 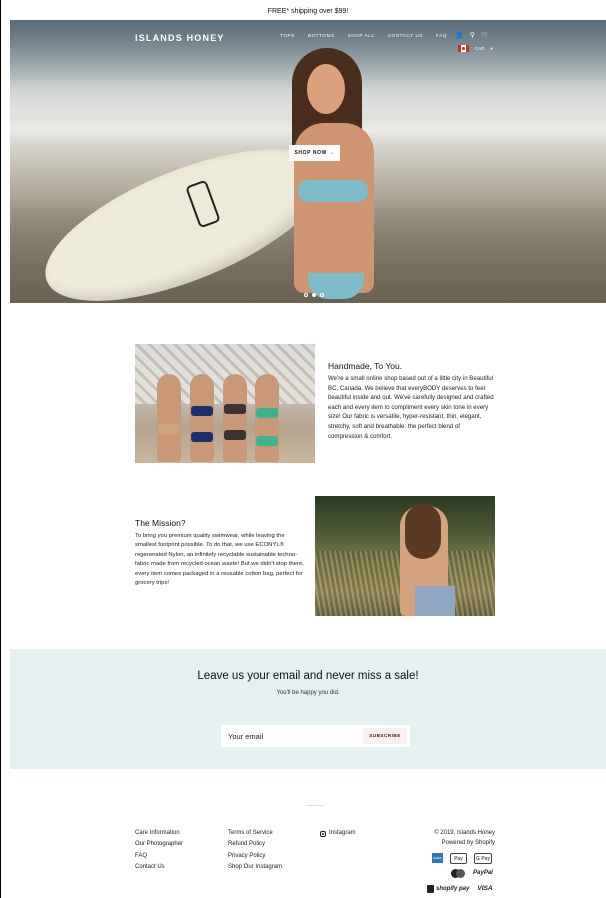 I want to click on footer-link-terms: Terms of Service, so click(x=255, y=833).